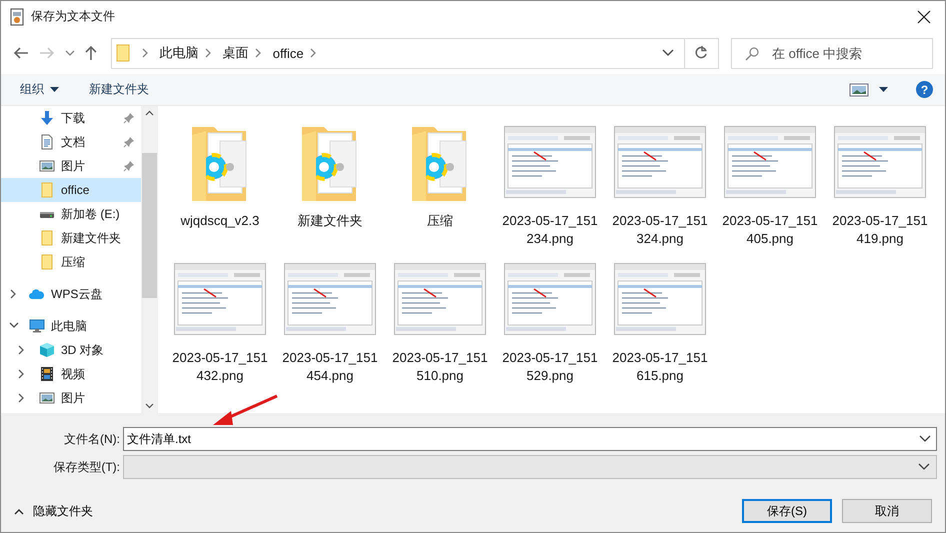  Describe the element at coordinates (440, 186) in the screenshot. I see `file-item: 压缩` at that location.